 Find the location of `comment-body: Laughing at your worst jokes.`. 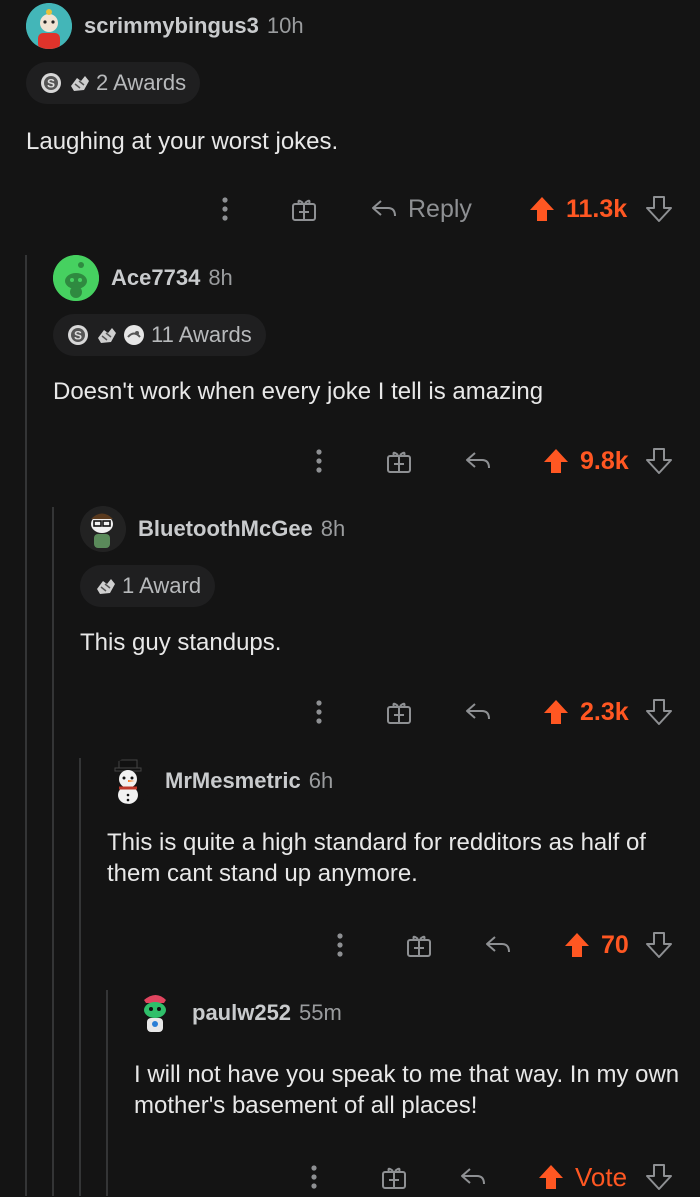

comment-body: Laughing at your worst jokes. is located at coordinates (182, 141).